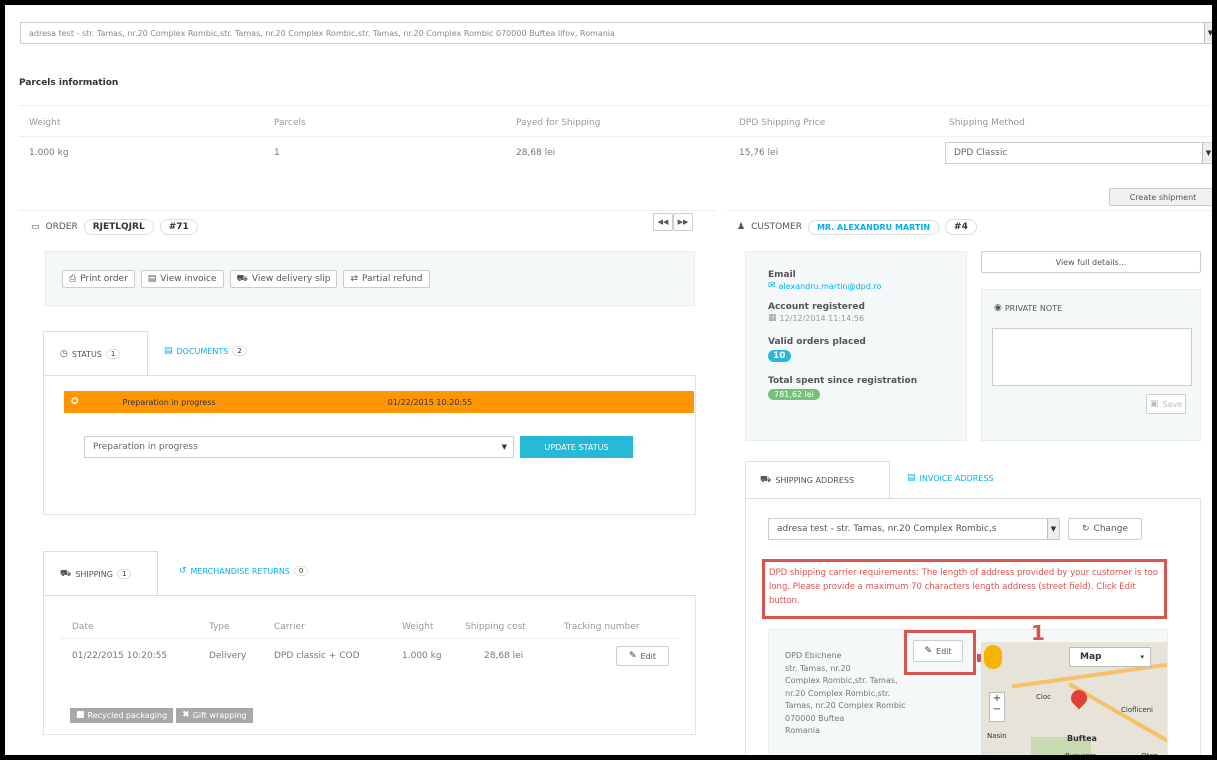  I want to click on address-line: Tamas, nr.20 Complex Rombic, so click(845, 705).